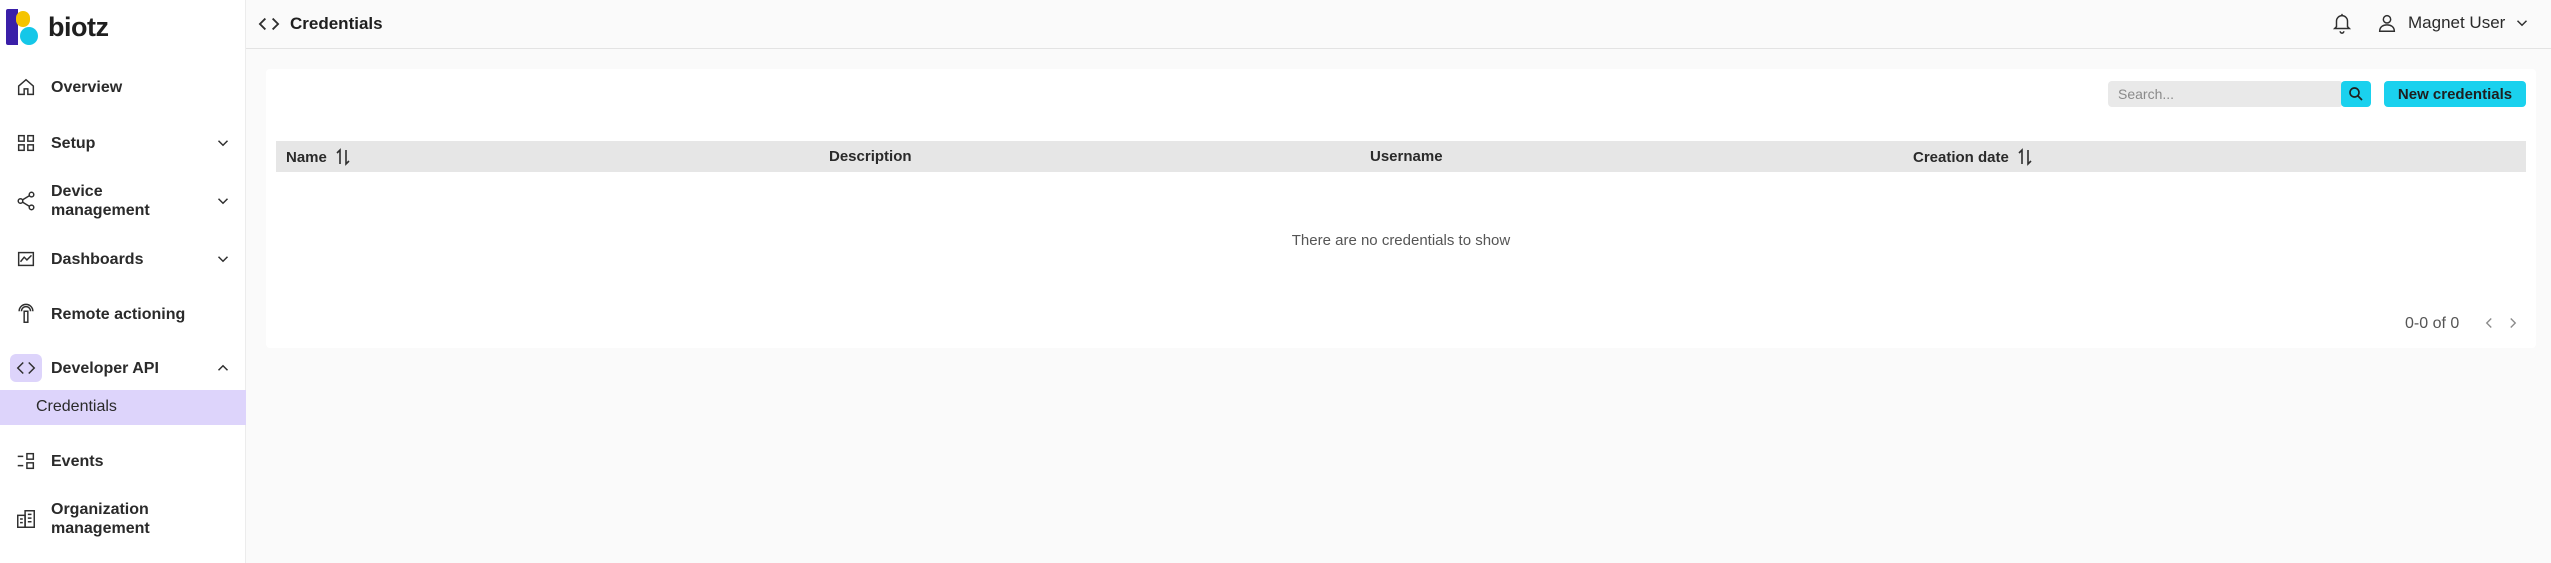 The height and width of the screenshot is (563, 2551). What do you see at coordinates (100, 519) in the screenshot?
I see `sidebar-item-label: Organization management` at bounding box center [100, 519].